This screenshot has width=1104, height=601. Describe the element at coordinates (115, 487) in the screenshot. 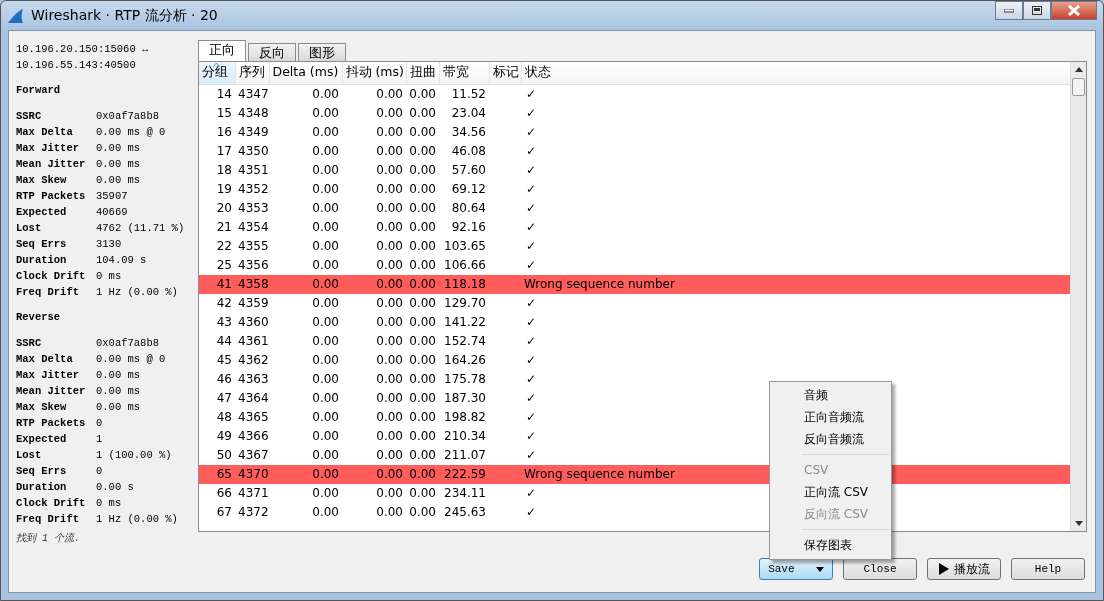

I see `stat-value: 0.00 s` at that location.